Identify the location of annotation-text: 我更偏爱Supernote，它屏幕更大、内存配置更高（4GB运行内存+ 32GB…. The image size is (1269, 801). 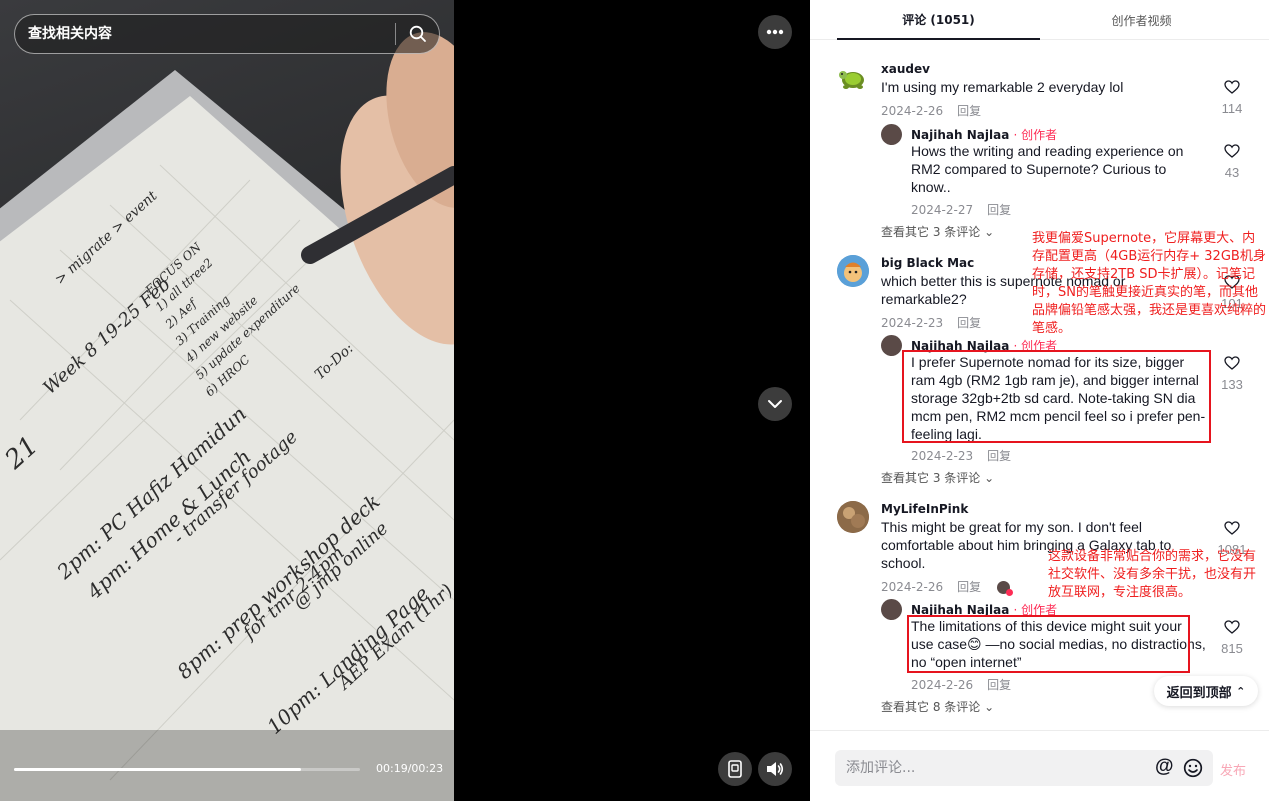
(1149, 283).